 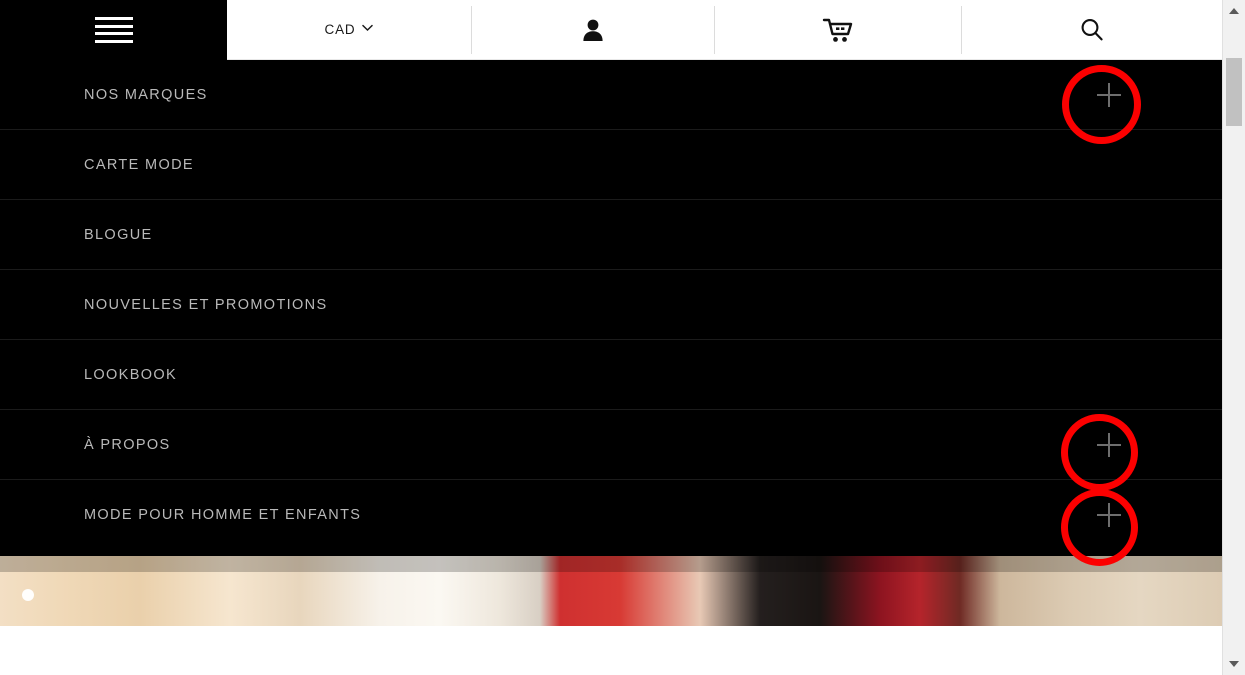 What do you see at coordinates (340, 29) in the screenshot?
I see `currency-label: CAD` at bounding box center [340, 29].